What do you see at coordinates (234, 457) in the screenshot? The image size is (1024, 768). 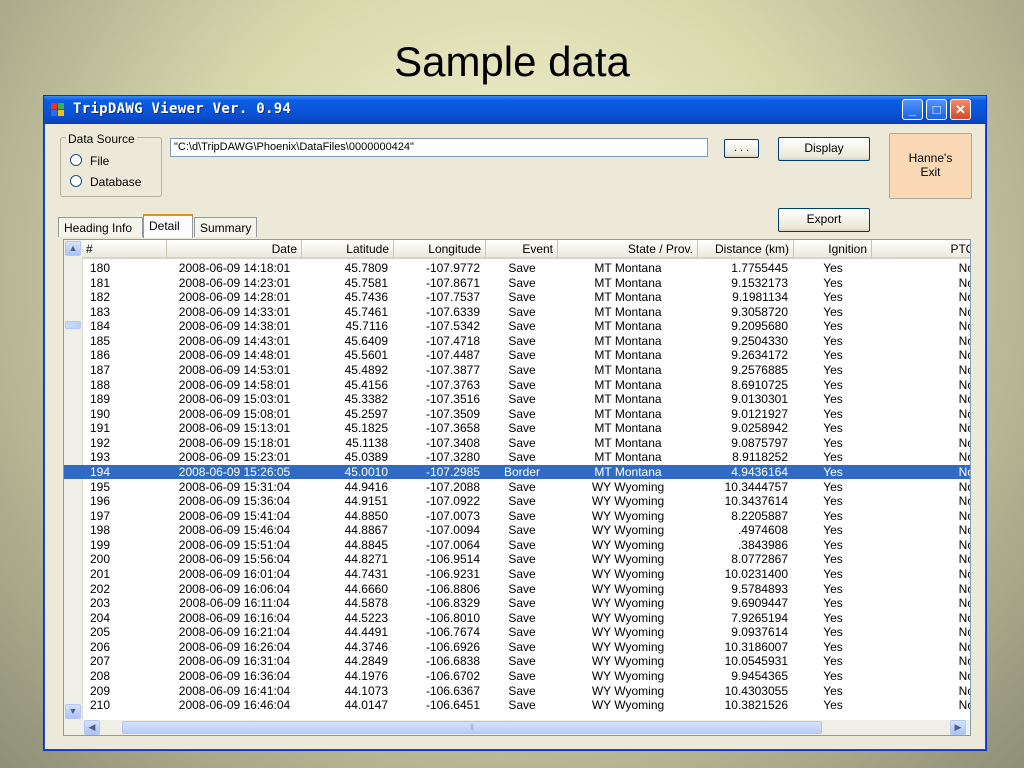 I see `cell-date: 2008-06-09 15:23:01` at bounding box center [234, 457].